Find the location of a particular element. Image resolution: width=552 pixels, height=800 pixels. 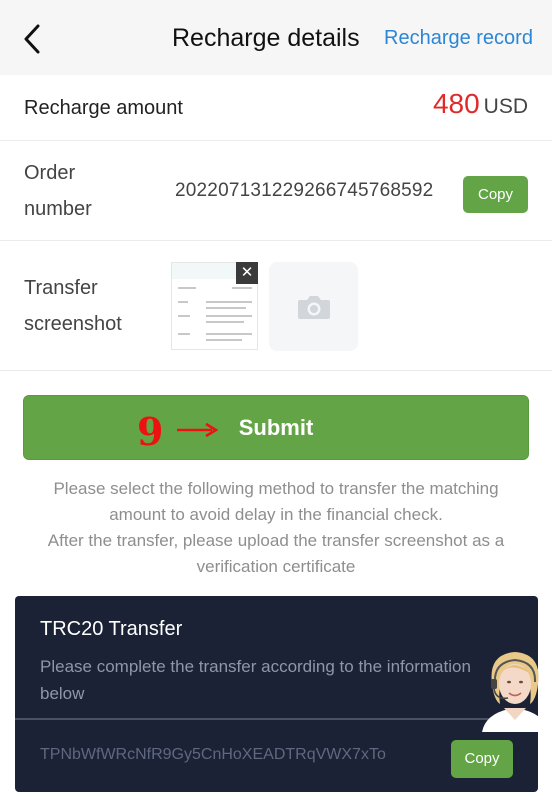

order-number-label: Order number is located at coordinates (58, 191).